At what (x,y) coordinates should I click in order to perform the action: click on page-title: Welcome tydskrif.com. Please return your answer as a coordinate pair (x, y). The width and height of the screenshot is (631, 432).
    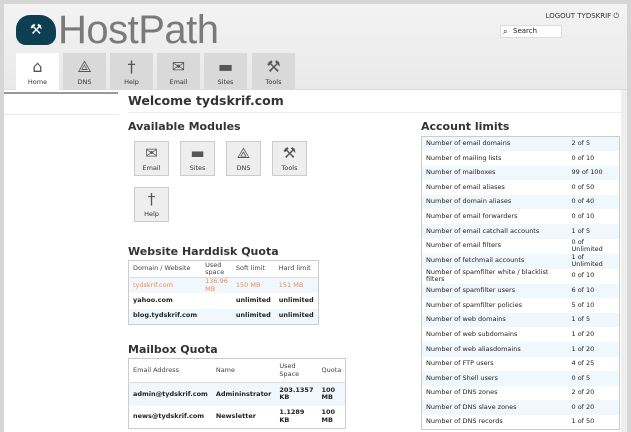
    Looking at the image, I should click on (206, 100).